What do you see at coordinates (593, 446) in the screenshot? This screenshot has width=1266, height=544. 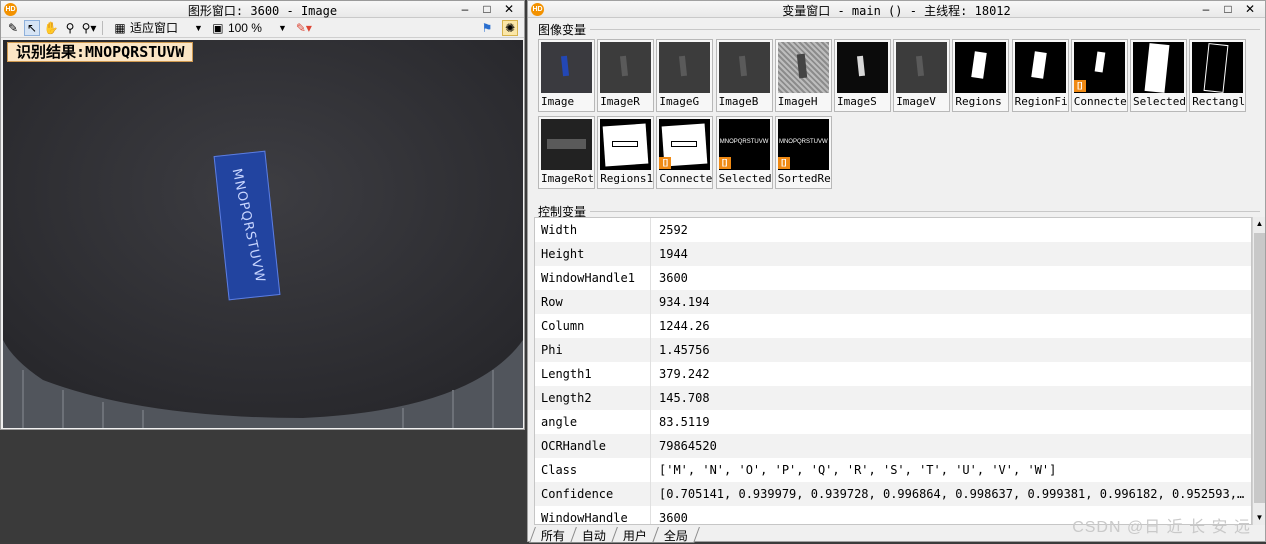 I see `control-var-name: OCRHandle` at bounding box center [593, 446].